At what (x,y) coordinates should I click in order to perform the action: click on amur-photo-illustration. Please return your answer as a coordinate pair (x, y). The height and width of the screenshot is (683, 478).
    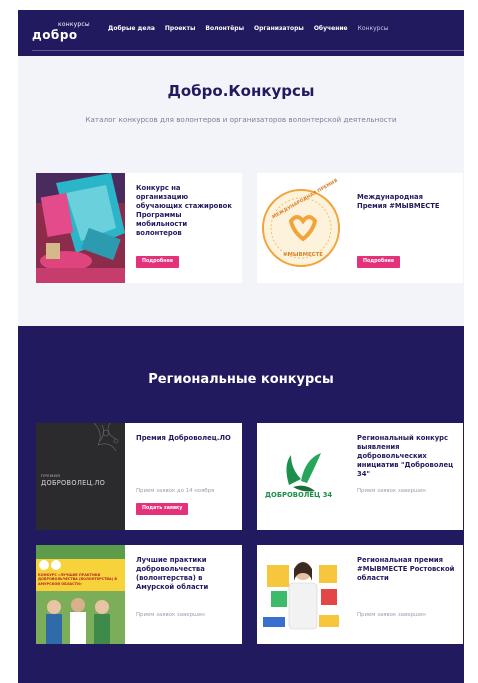
    Looking at the image, I should click on (80, 594).